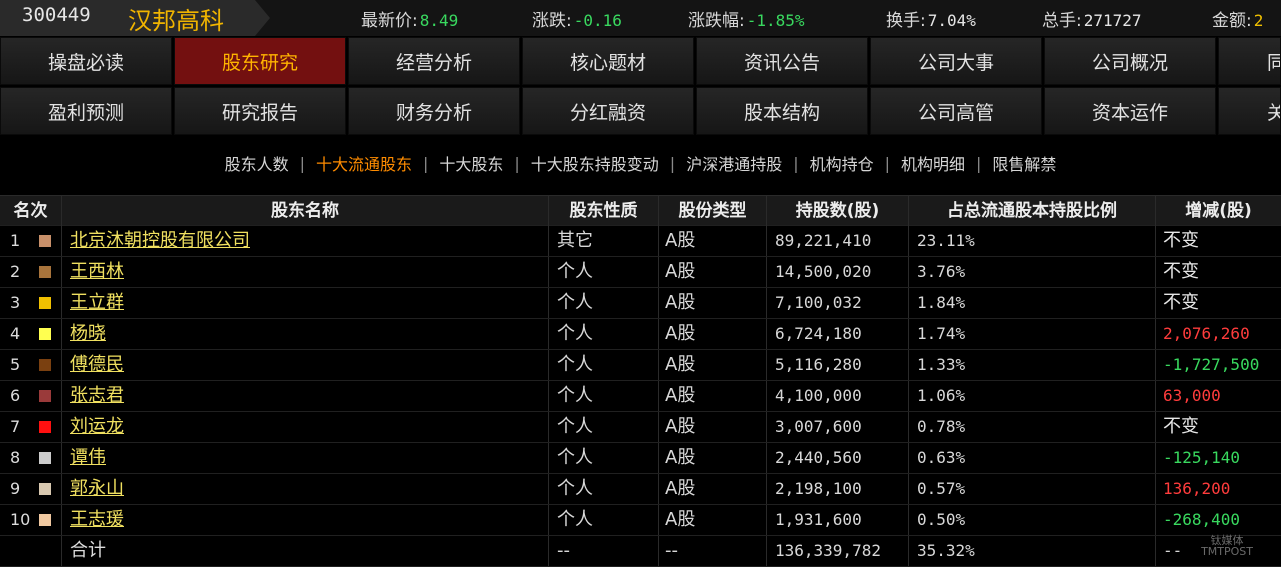 The height and width of the screenshot is (567, 1281). I want to click on holder-name-link: 刘运龙, so click(97, 426).